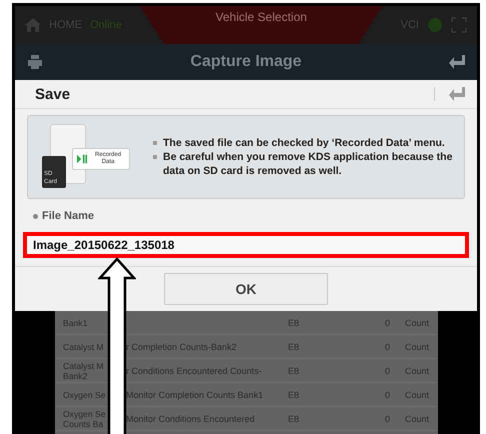  What do you see at coordinates (261, 25) in the screenshot?
I see `vehicle-selection-tab: Vehicle Selection` at bounding box center [261, 25].